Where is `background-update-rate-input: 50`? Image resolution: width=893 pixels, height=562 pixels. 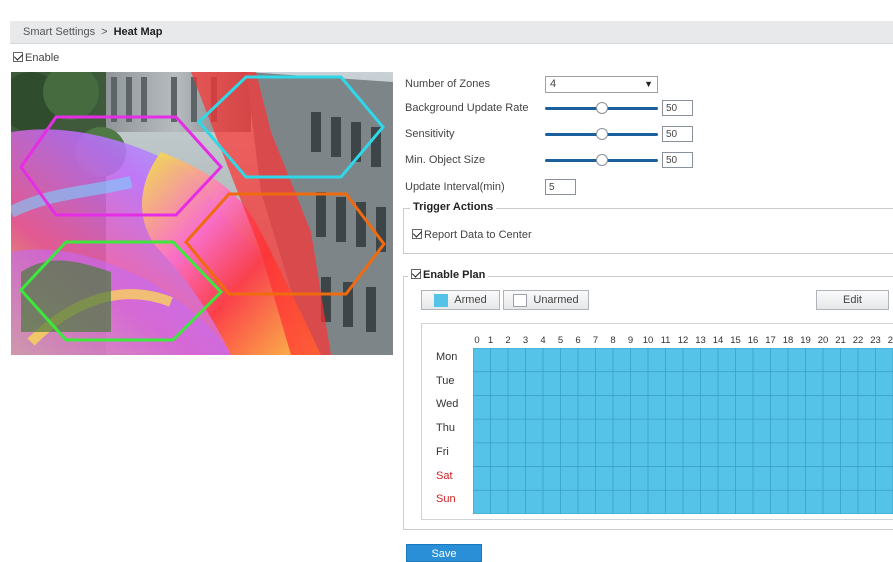
background-update-rate-input: 50 is located at coordinates (677, 108).